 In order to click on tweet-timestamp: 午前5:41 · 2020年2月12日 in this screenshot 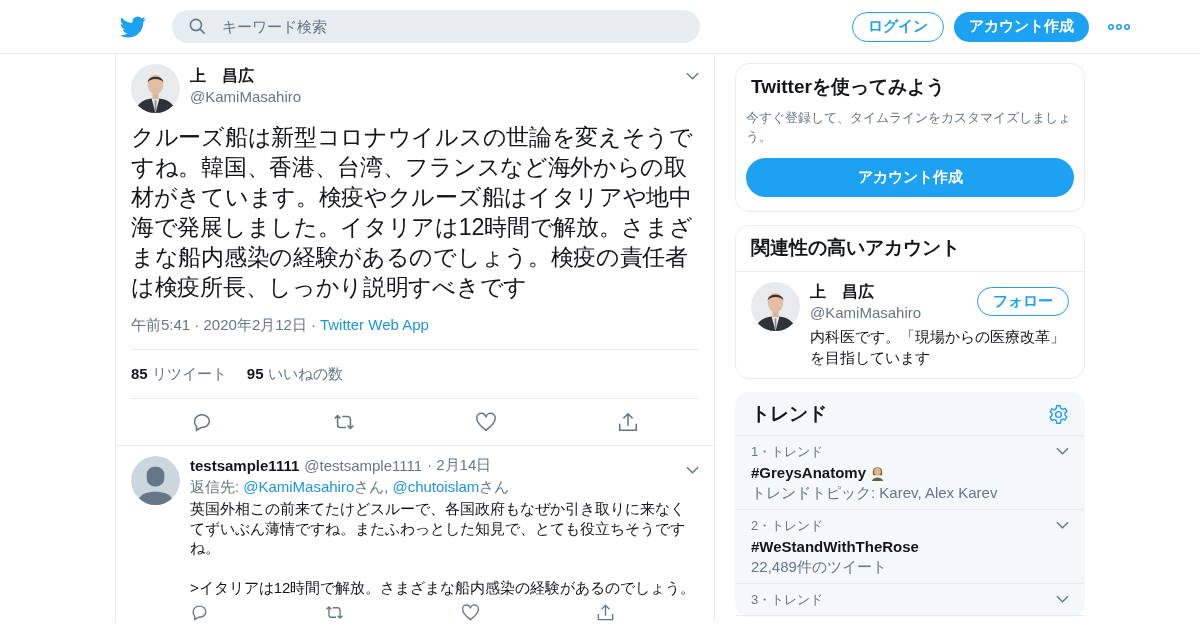, I will do `click(219, 325)`.